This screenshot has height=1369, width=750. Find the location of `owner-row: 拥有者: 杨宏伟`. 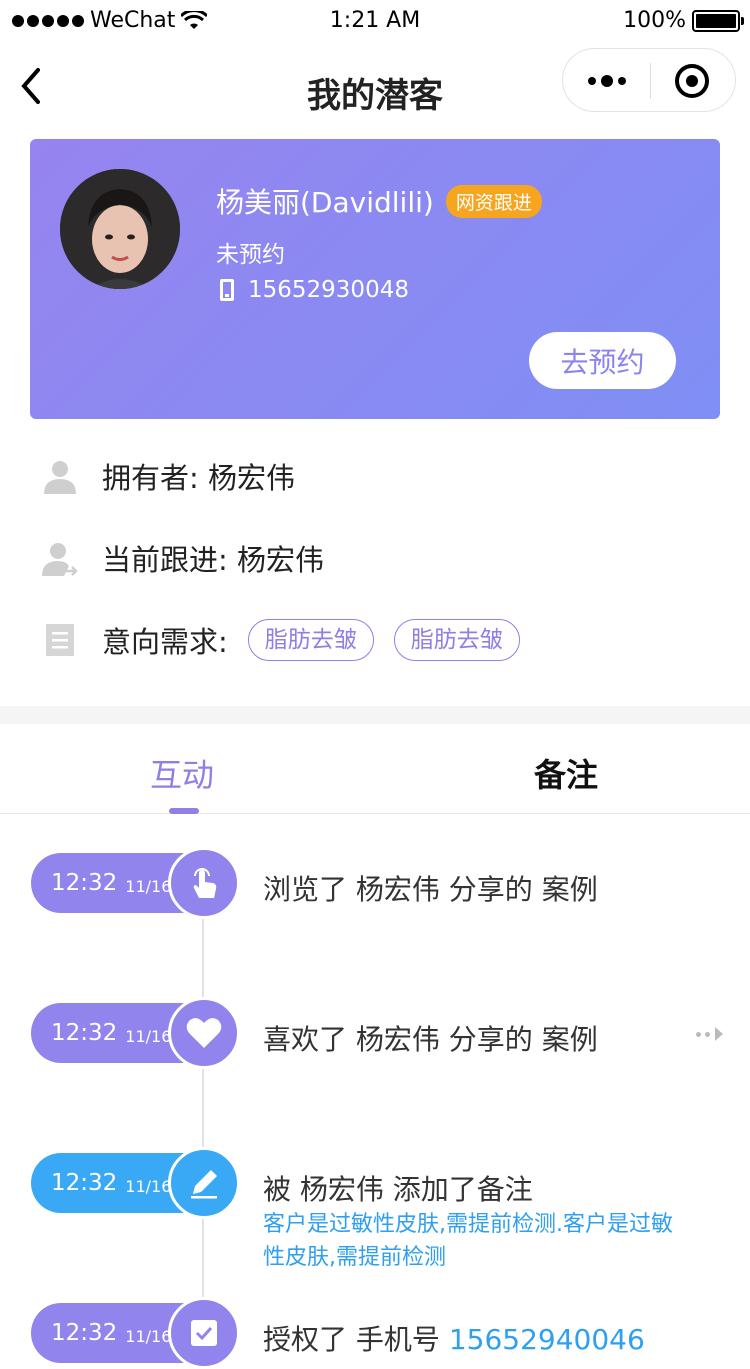

owner-row: 拥有者: 杨宏伟 is located at coordinates (168, 476).